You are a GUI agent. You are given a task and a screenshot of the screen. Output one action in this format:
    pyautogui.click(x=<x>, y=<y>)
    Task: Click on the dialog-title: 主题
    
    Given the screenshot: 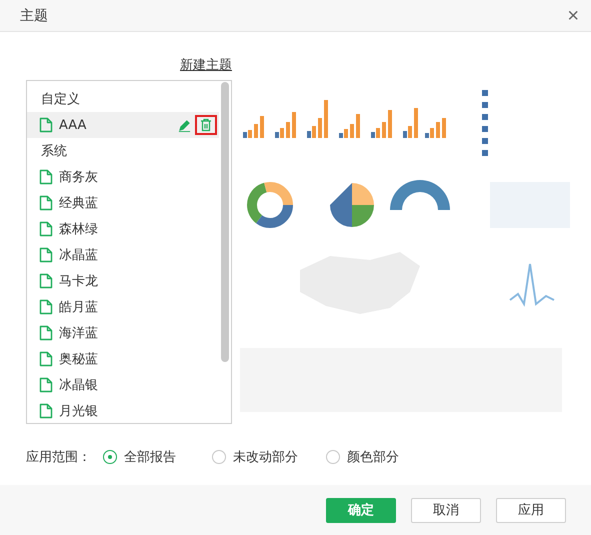 What is the action you would take?
    pyautogui.click(x=34, y=15)
    